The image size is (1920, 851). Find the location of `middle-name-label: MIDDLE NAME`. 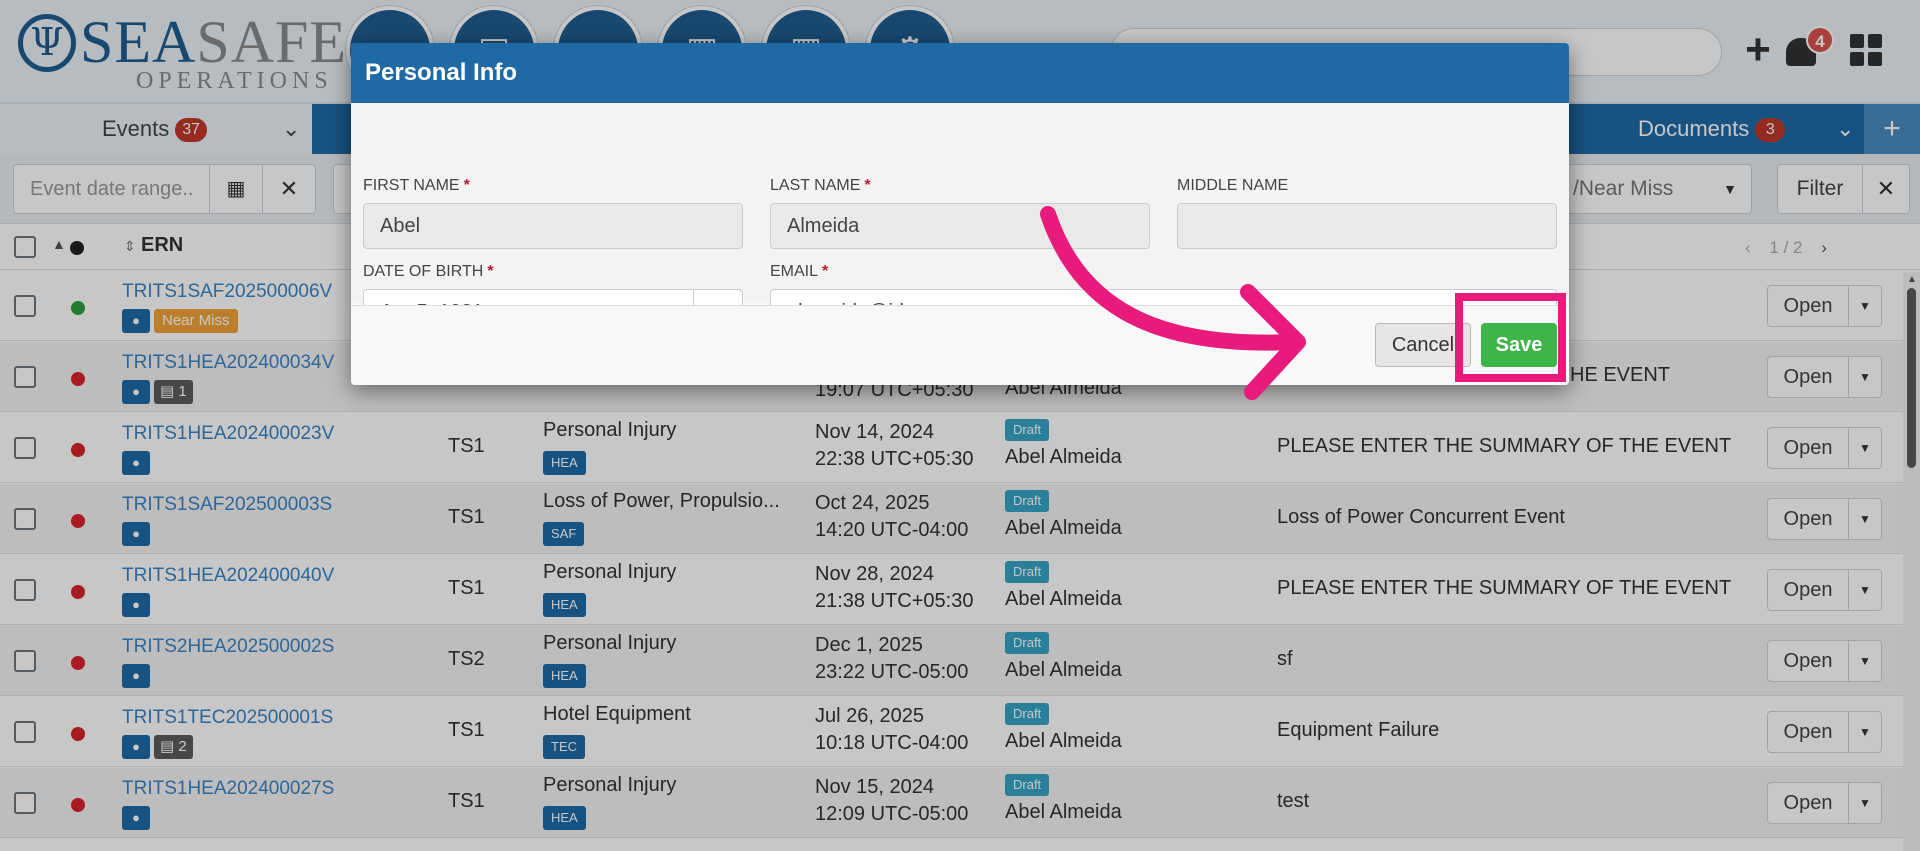

middle-name-label: MIDDLE NAME is located at coordinates (1233, 185).